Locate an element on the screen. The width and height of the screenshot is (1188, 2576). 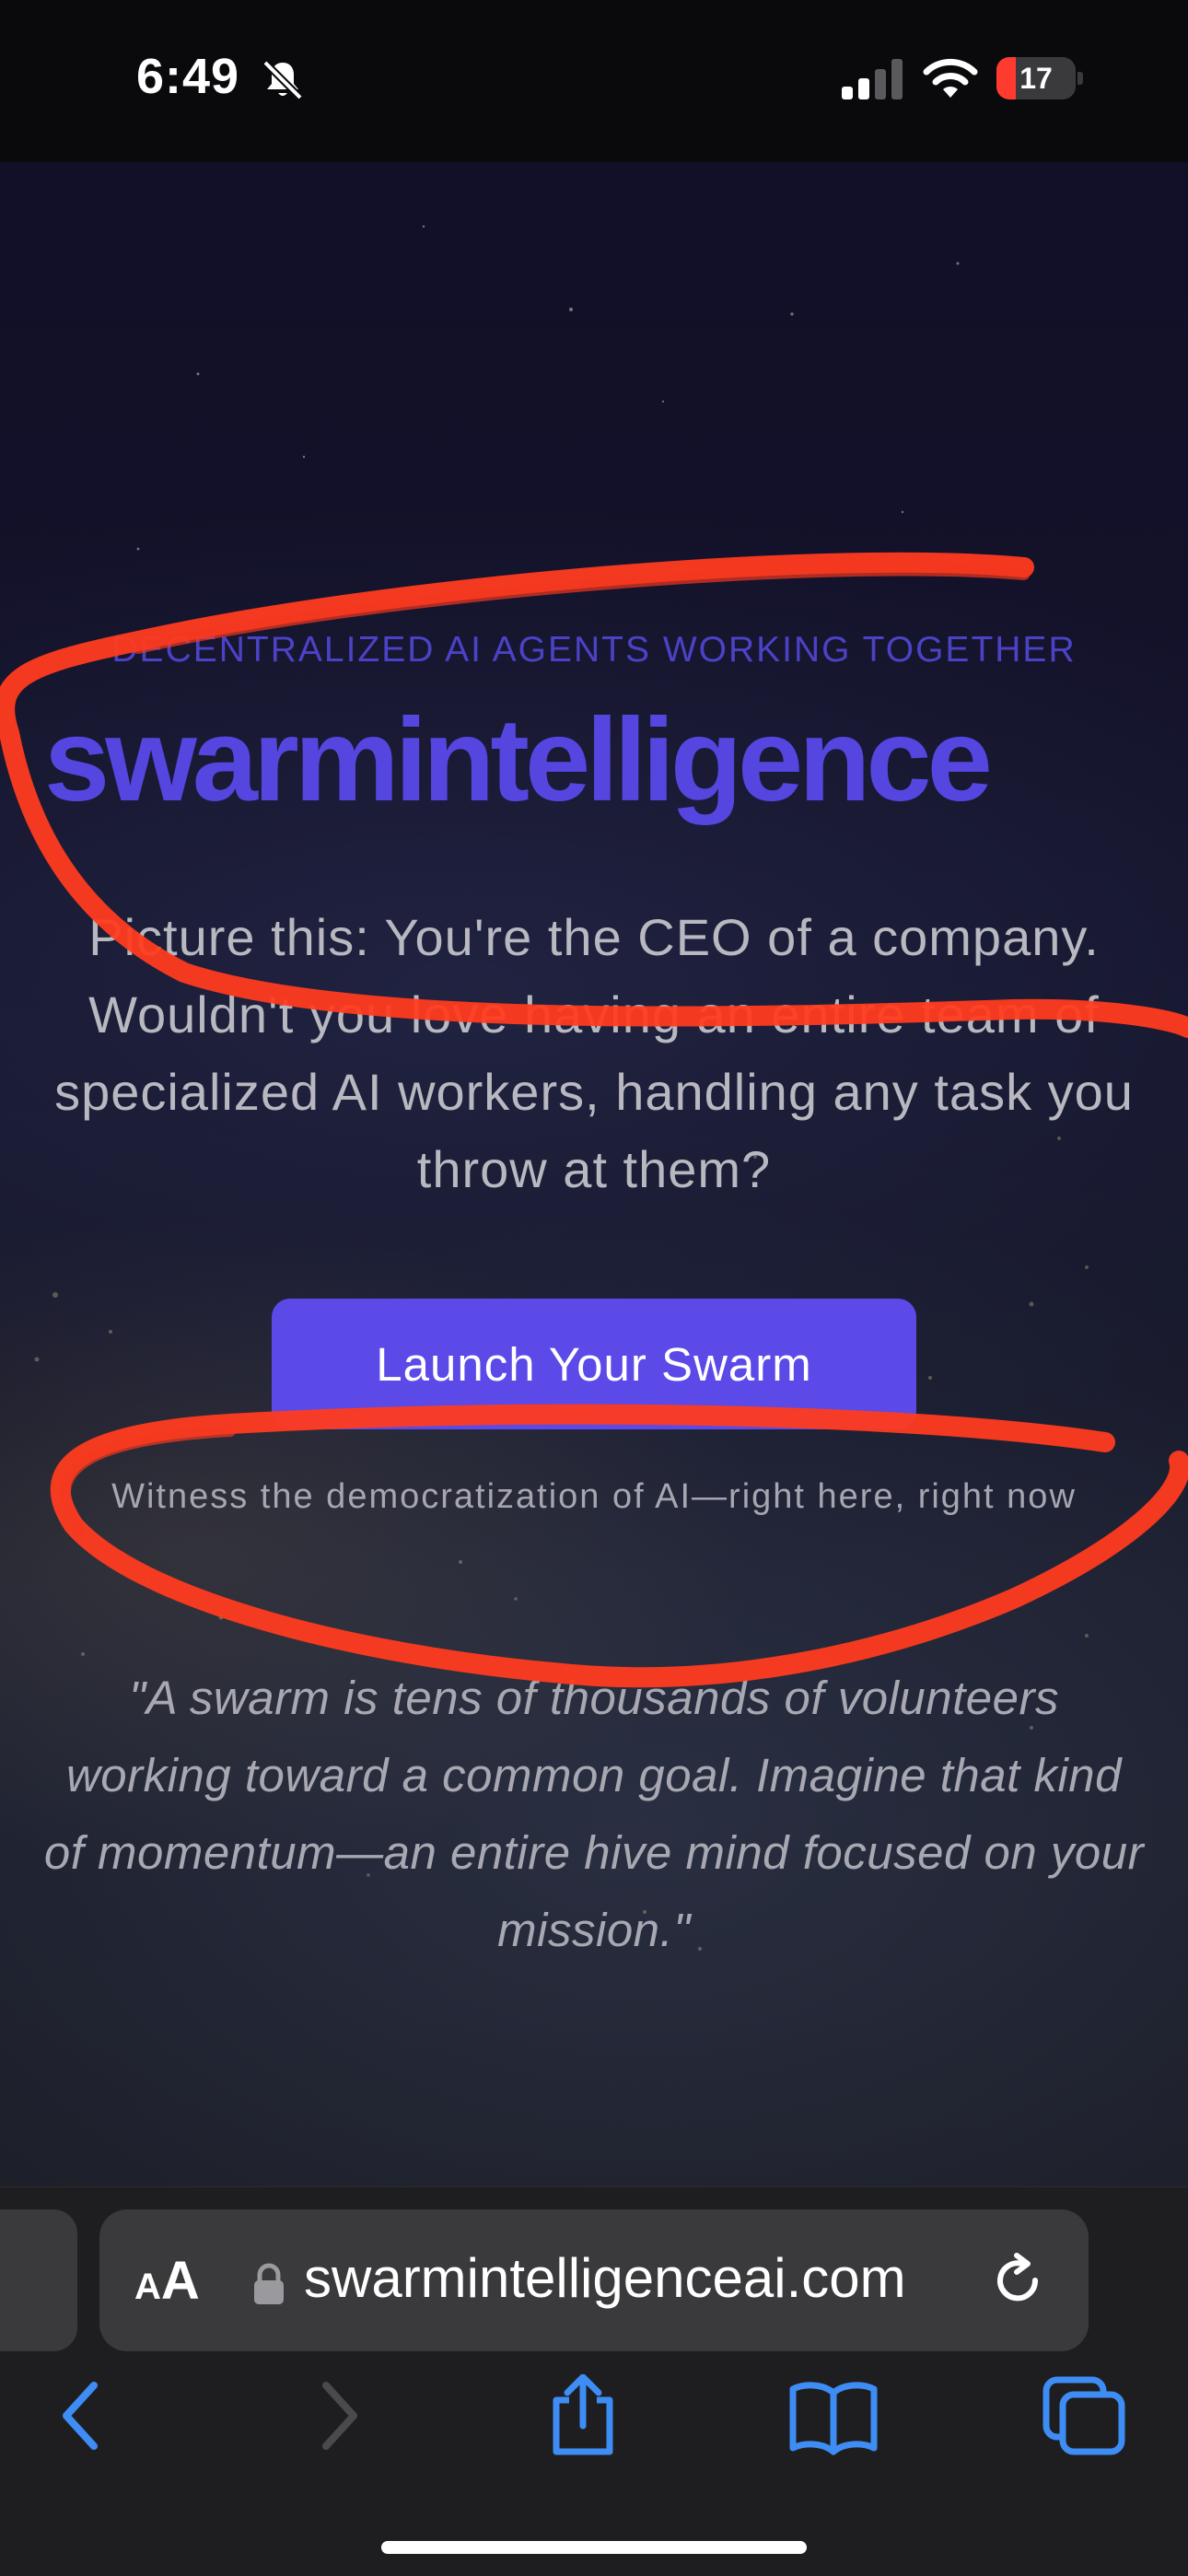
previous-tab-peek is located at coordinates (38, 2280).